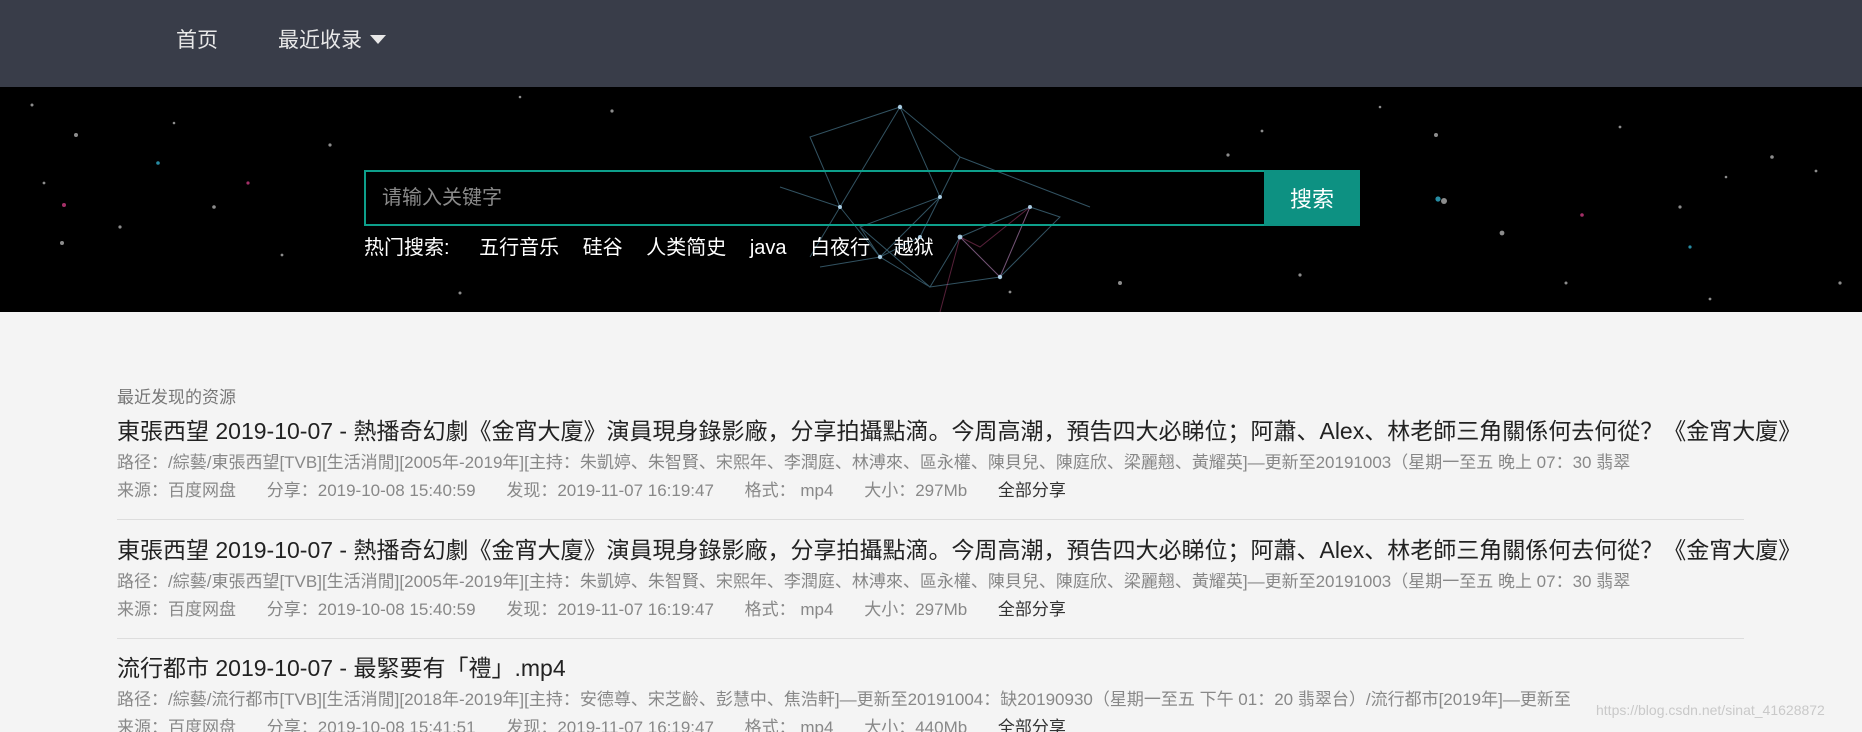  Describe the element at coordinates (1312, 198) in the screenshot. I see `search-button: 搜索` at that location.